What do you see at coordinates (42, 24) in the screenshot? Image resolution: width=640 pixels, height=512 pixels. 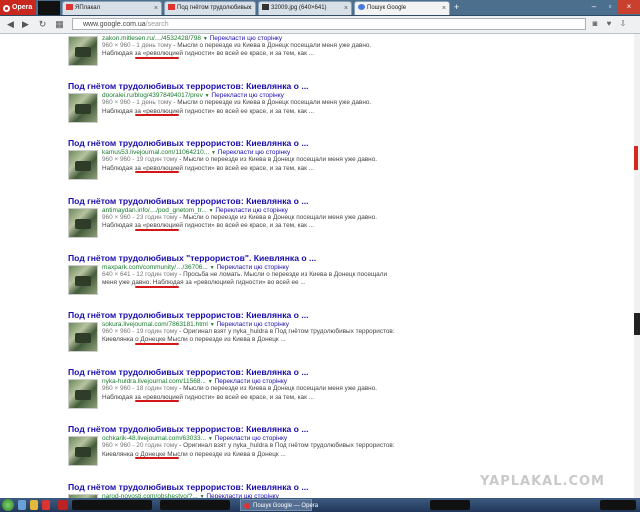 I see `reload-icon: ↻` at bounding box center [42, 24].